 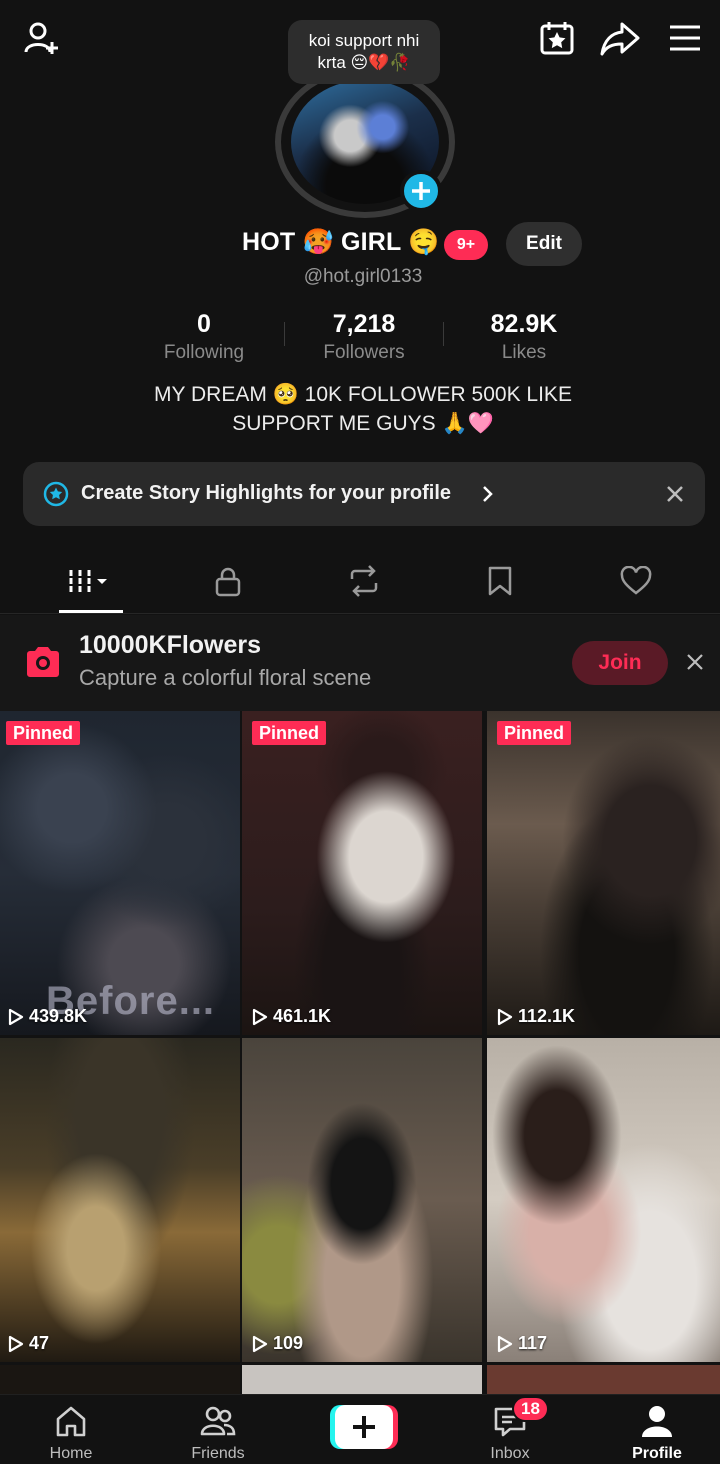 I want to click on video-tile: 109, so click(x=362, y=1200).